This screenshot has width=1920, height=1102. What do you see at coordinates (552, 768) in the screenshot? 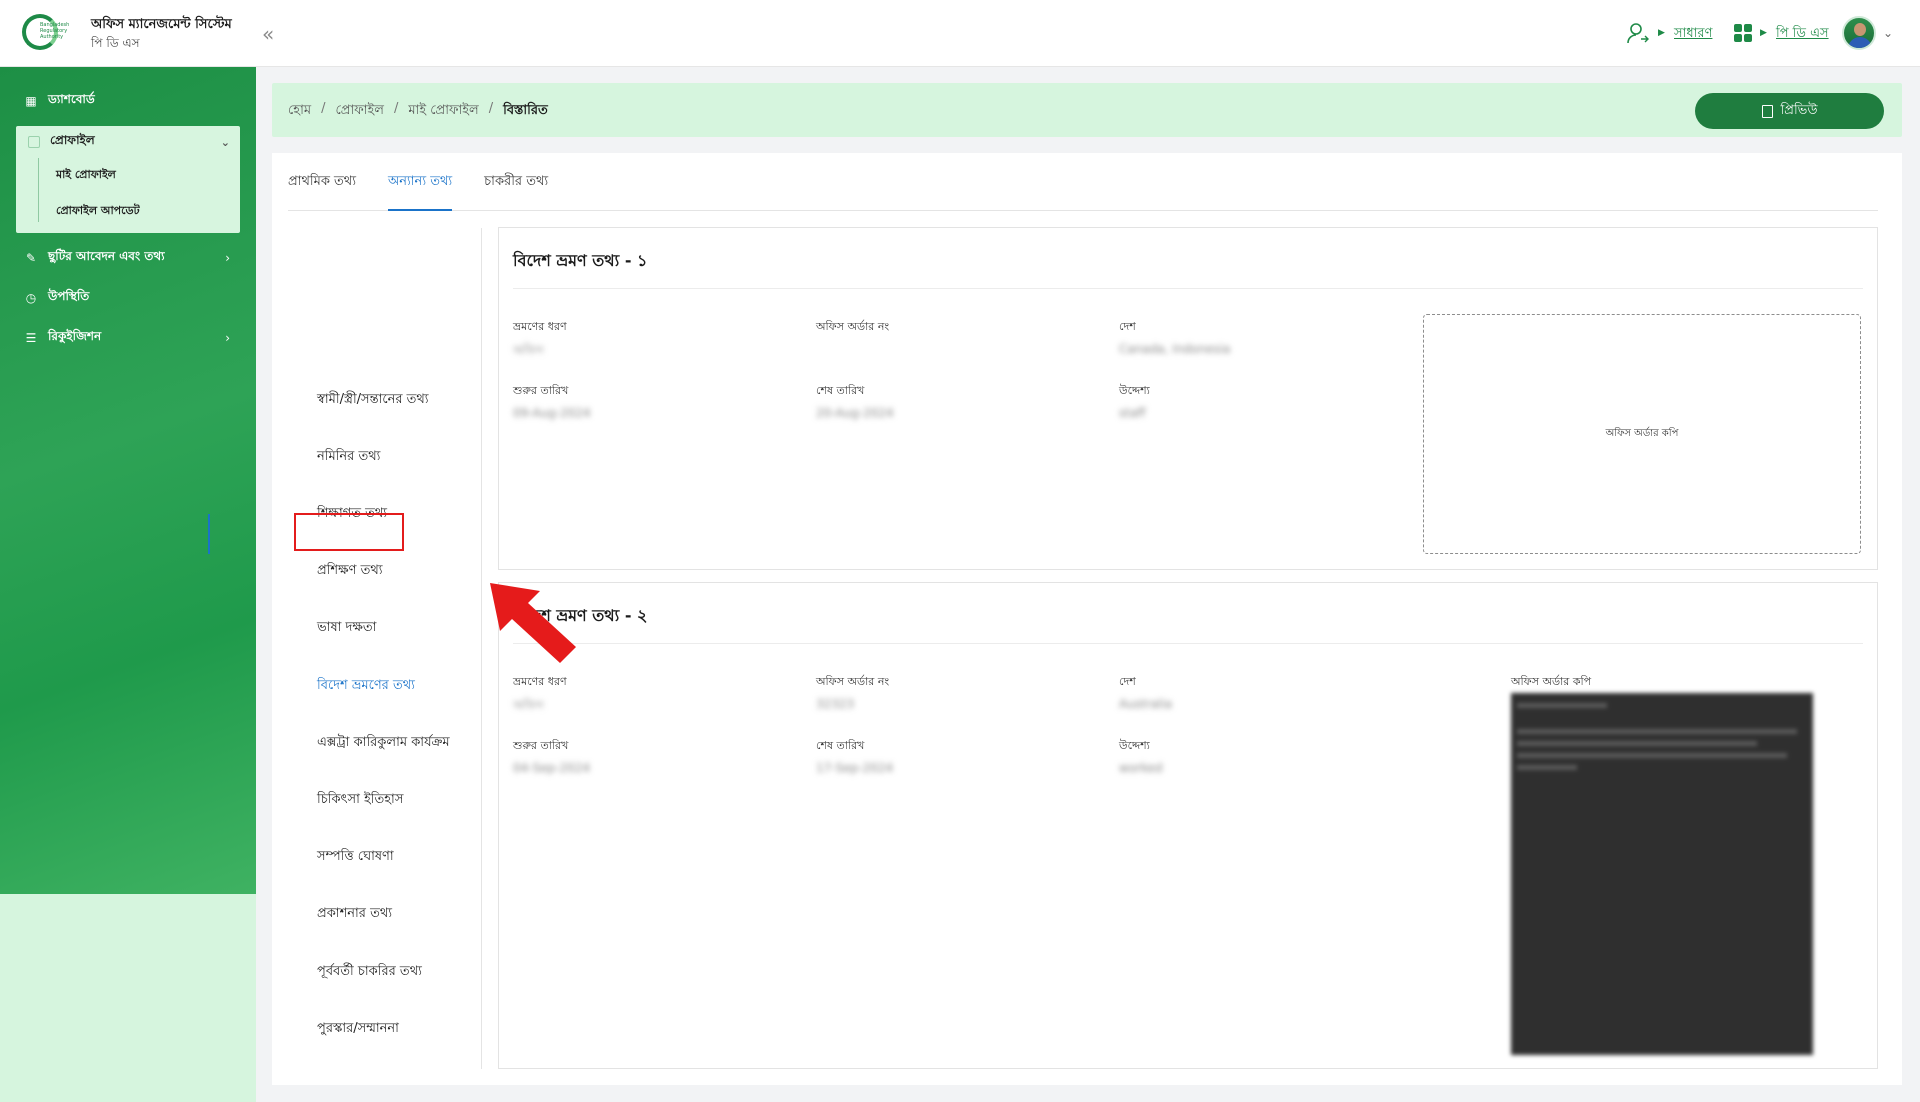
I see `start-date-value: 04-Sep-2024` at bounding box center [552, 768].